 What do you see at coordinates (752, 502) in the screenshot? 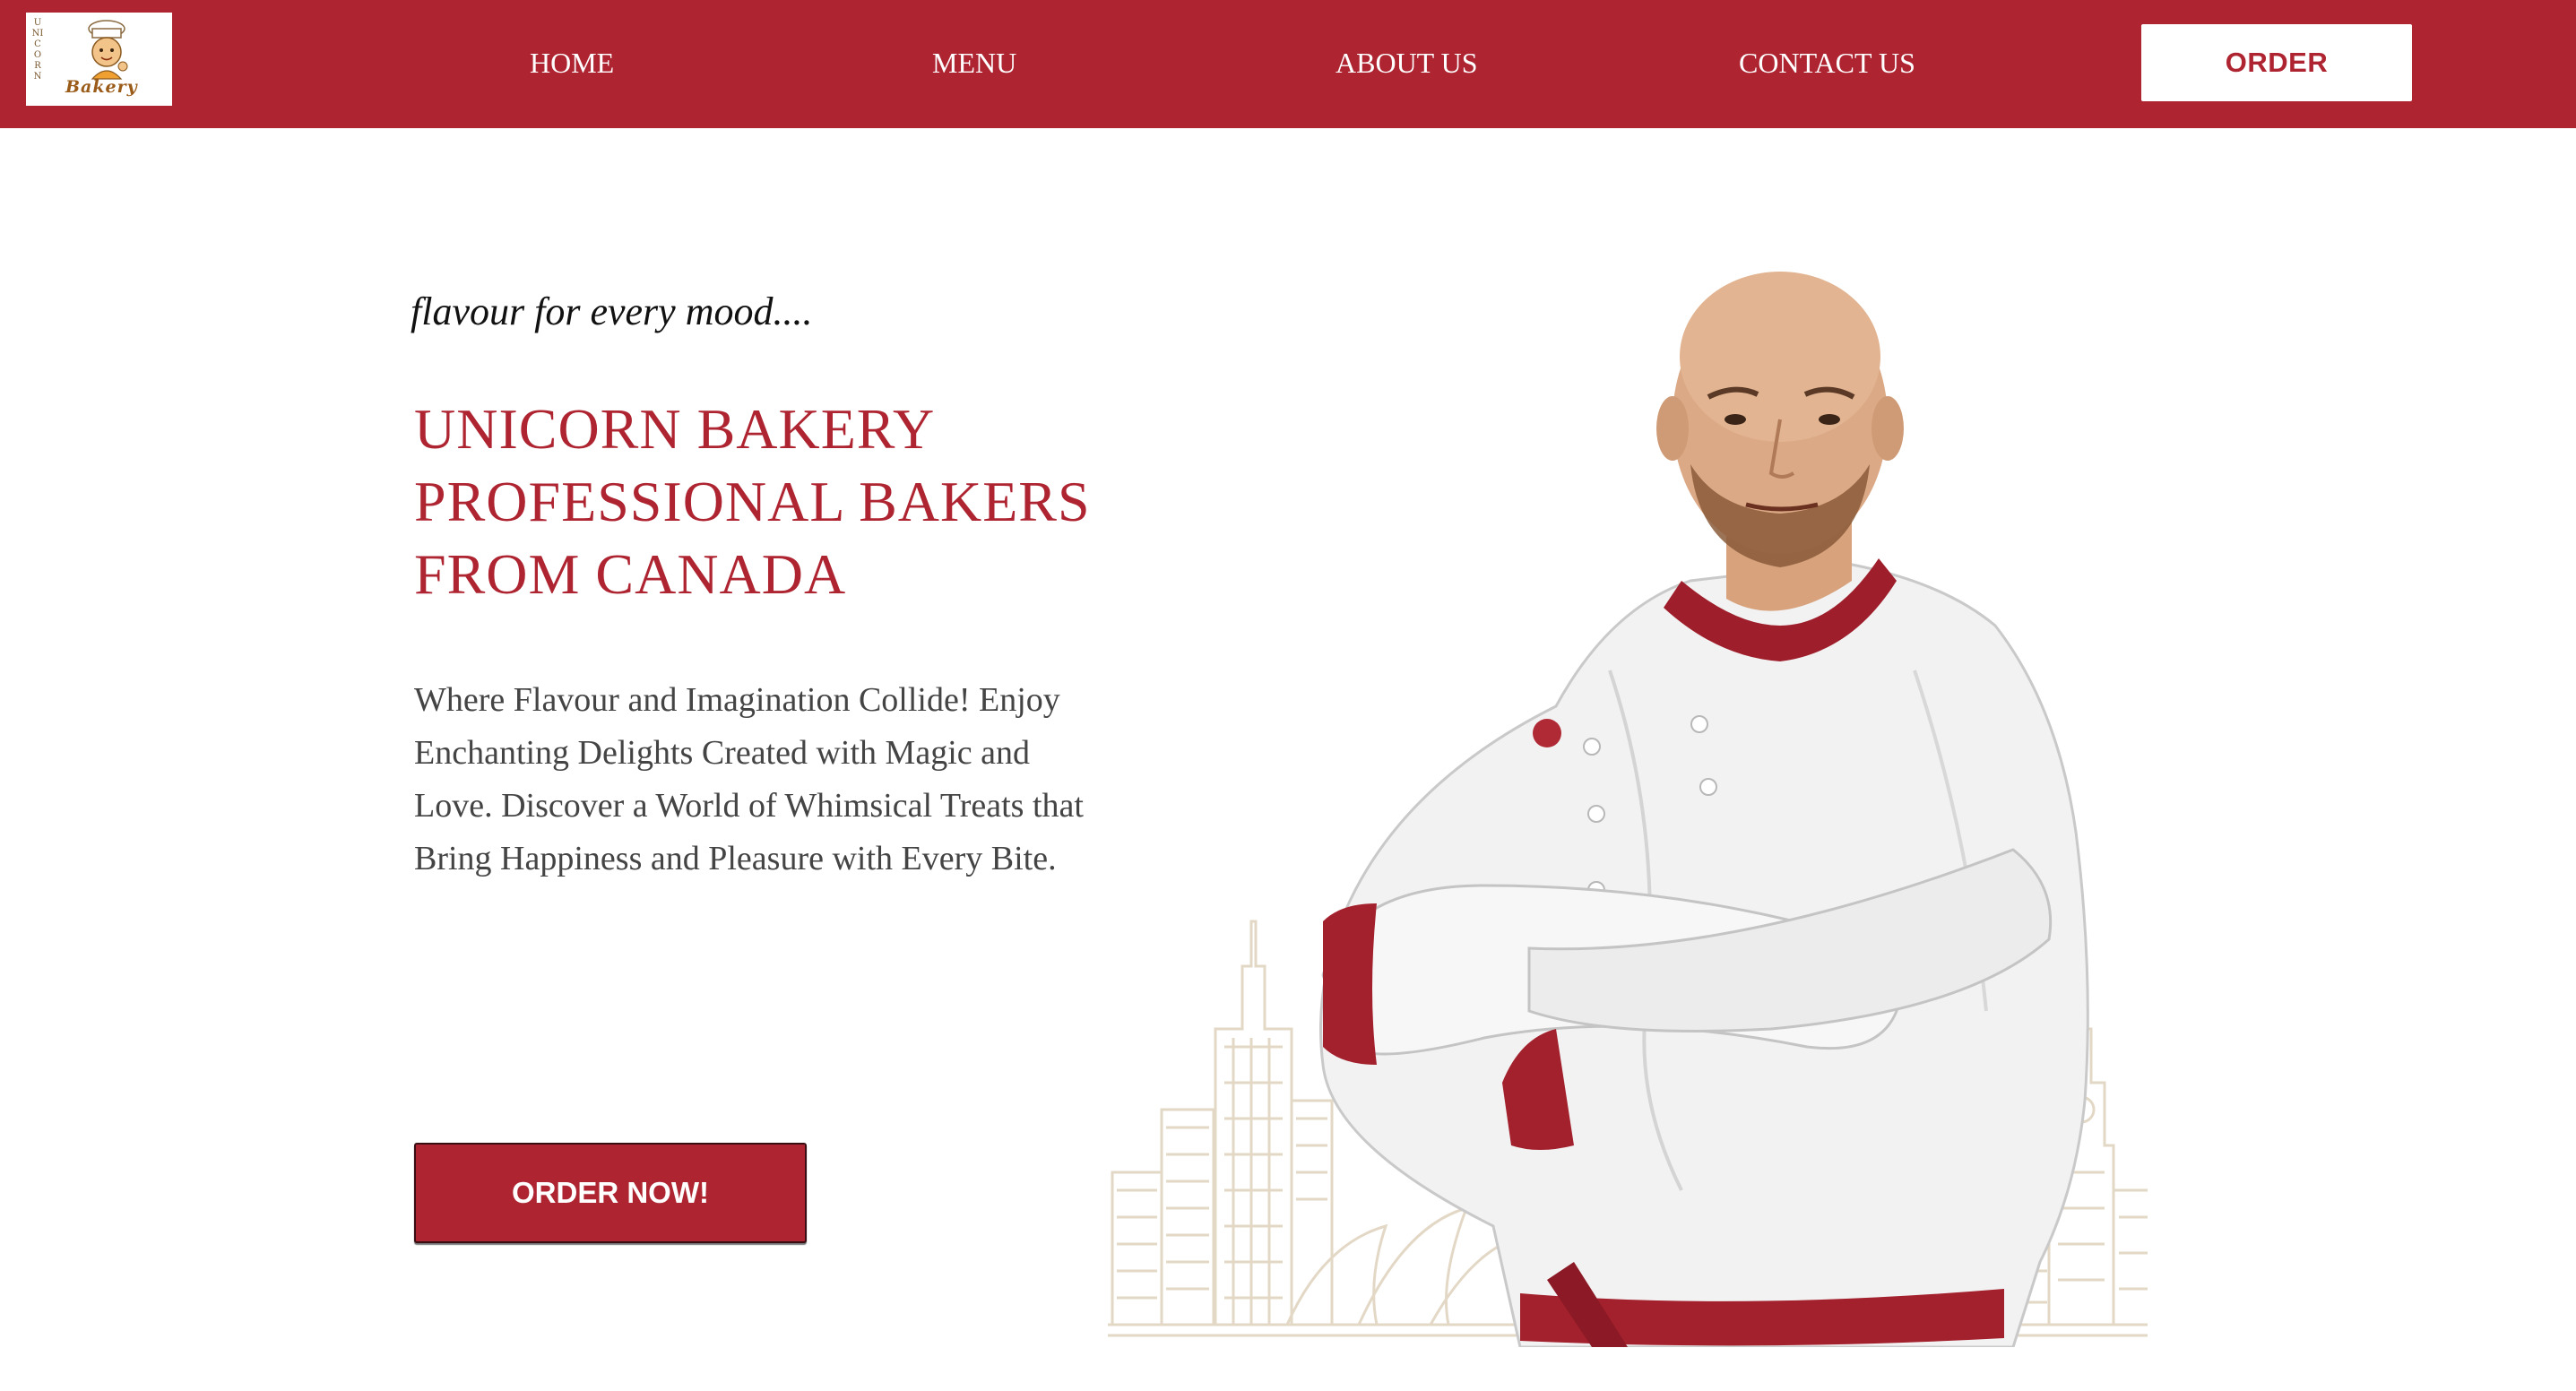
I see `headline-line: PROFESSIONAL BAKERS` at bounding box center [752, 502].